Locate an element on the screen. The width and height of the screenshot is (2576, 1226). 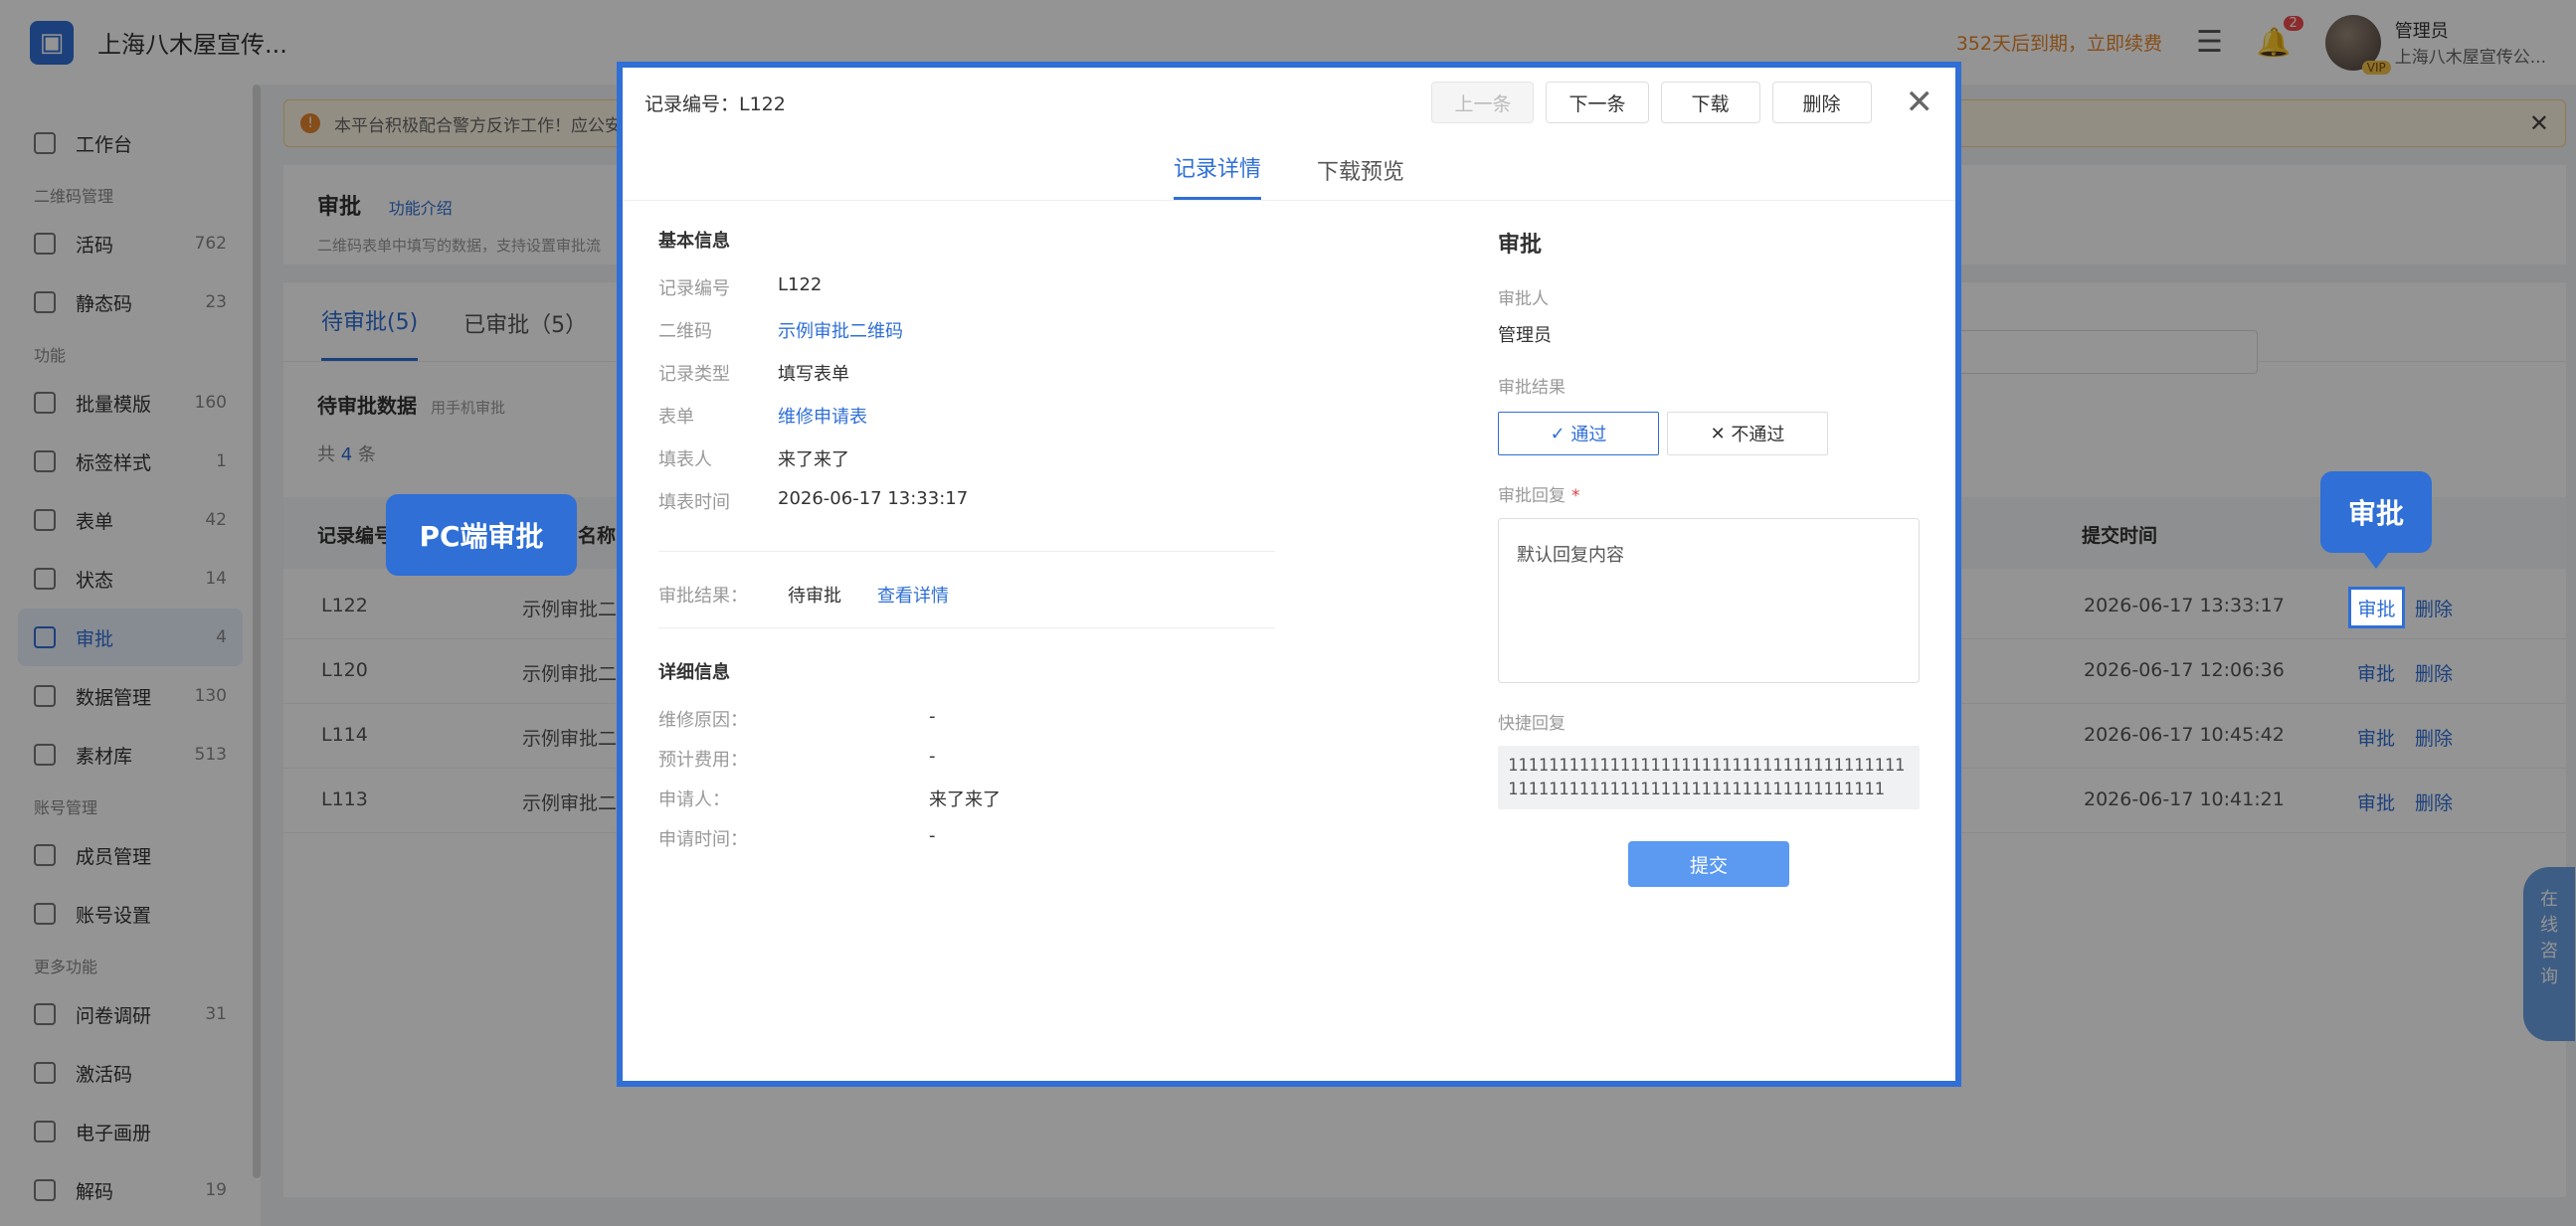
detail-info-row: 维修原因： - is located at coordinates (966, 726).